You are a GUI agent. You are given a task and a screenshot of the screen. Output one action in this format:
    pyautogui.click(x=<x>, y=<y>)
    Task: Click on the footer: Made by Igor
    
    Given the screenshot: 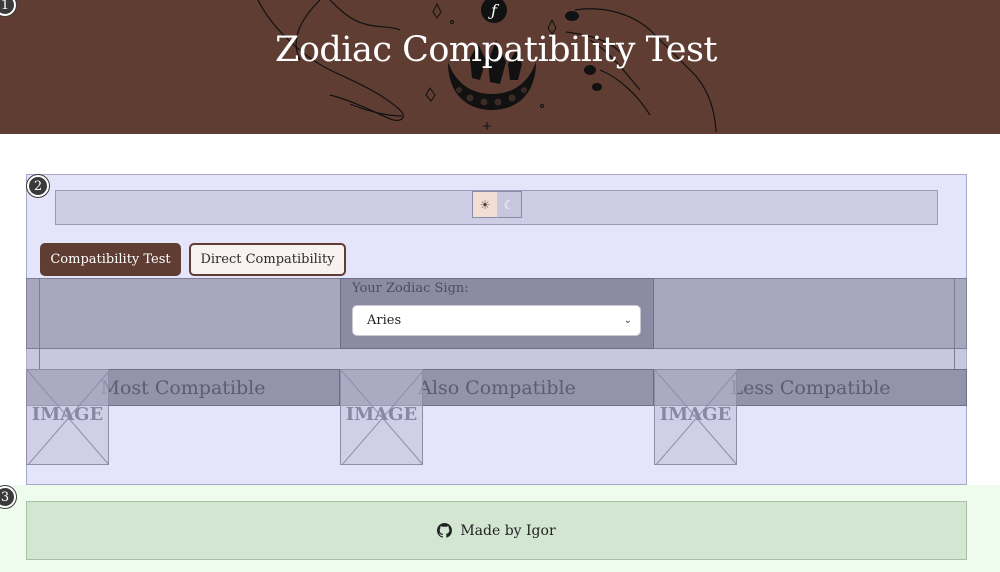 What is the action you would take?
    pyautogui.click(x=496, y=530)
    